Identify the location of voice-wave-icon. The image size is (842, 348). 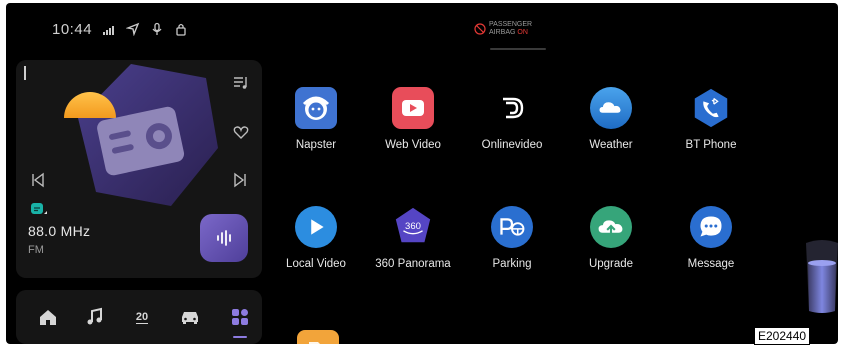
(224, 238).